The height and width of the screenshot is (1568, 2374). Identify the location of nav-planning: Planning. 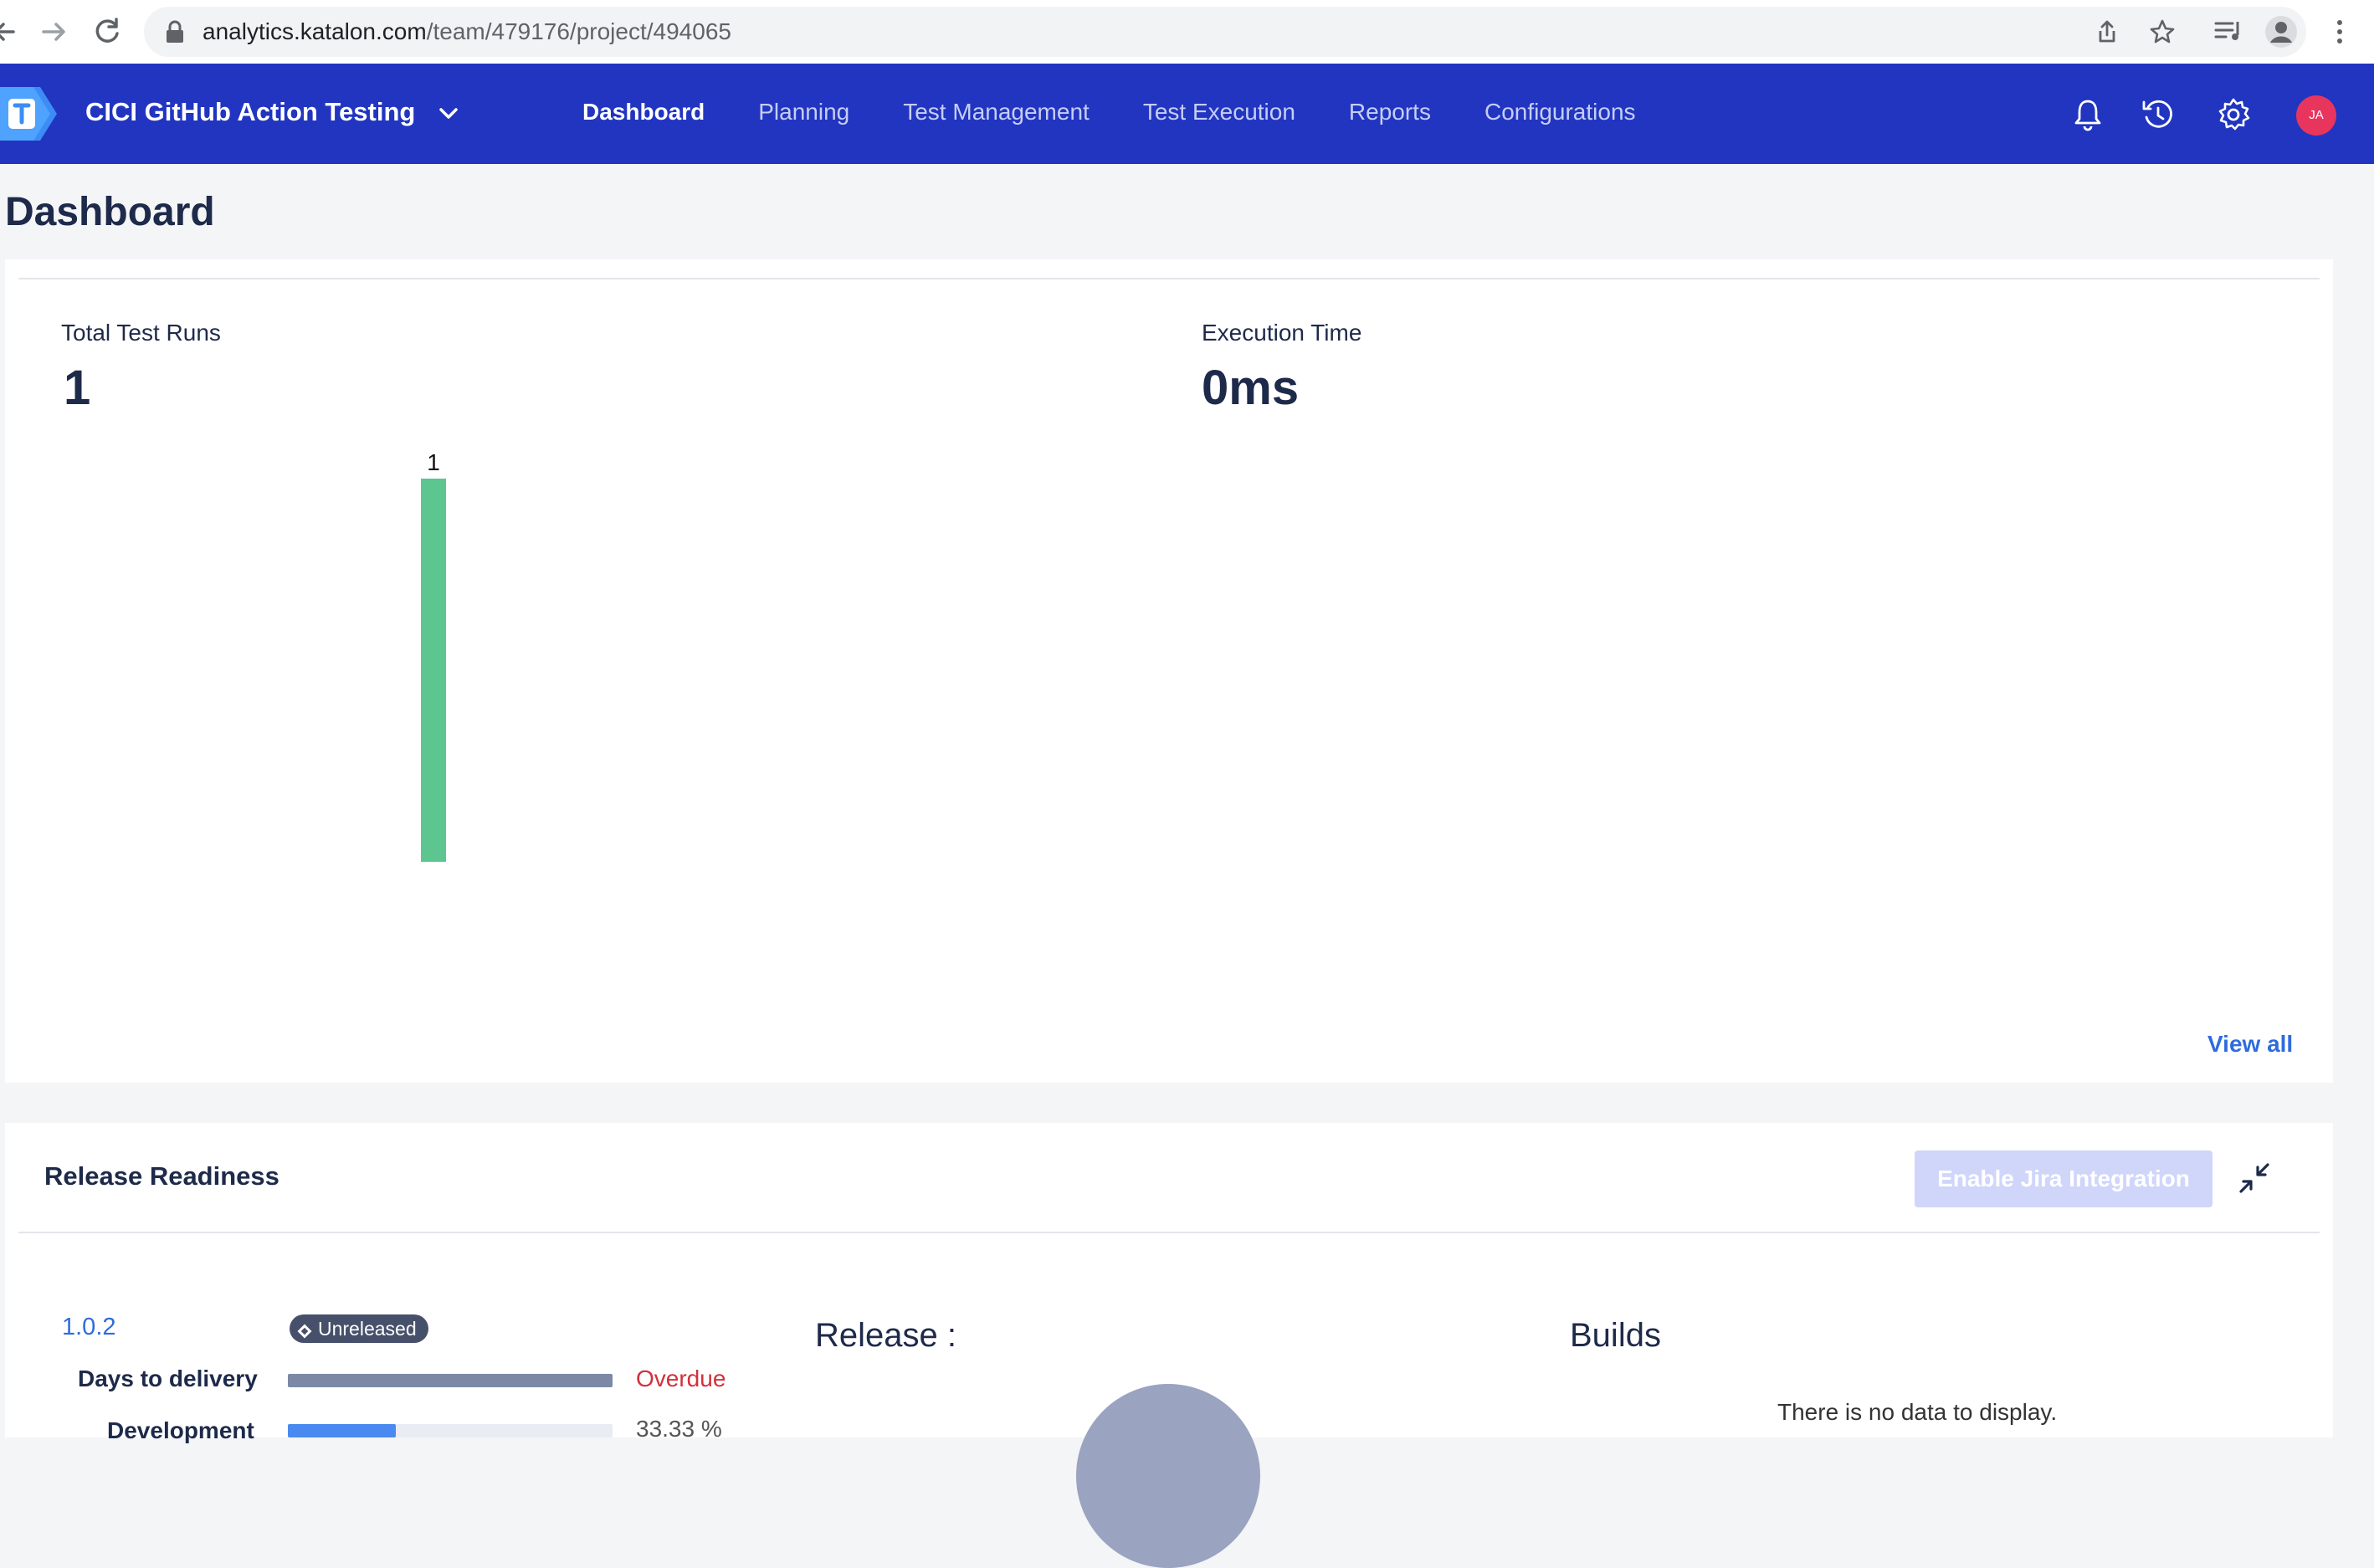
(803, 113).